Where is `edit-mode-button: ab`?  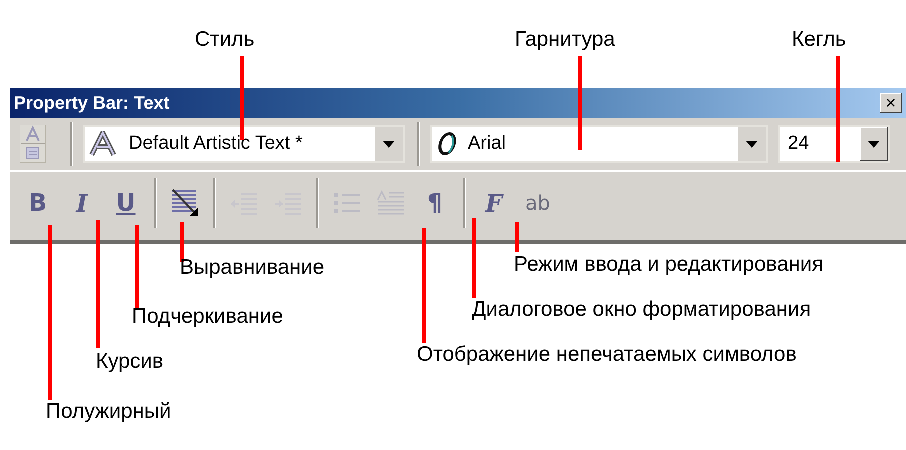 edit-mode-button: ab is located at coordinates (538, 203).